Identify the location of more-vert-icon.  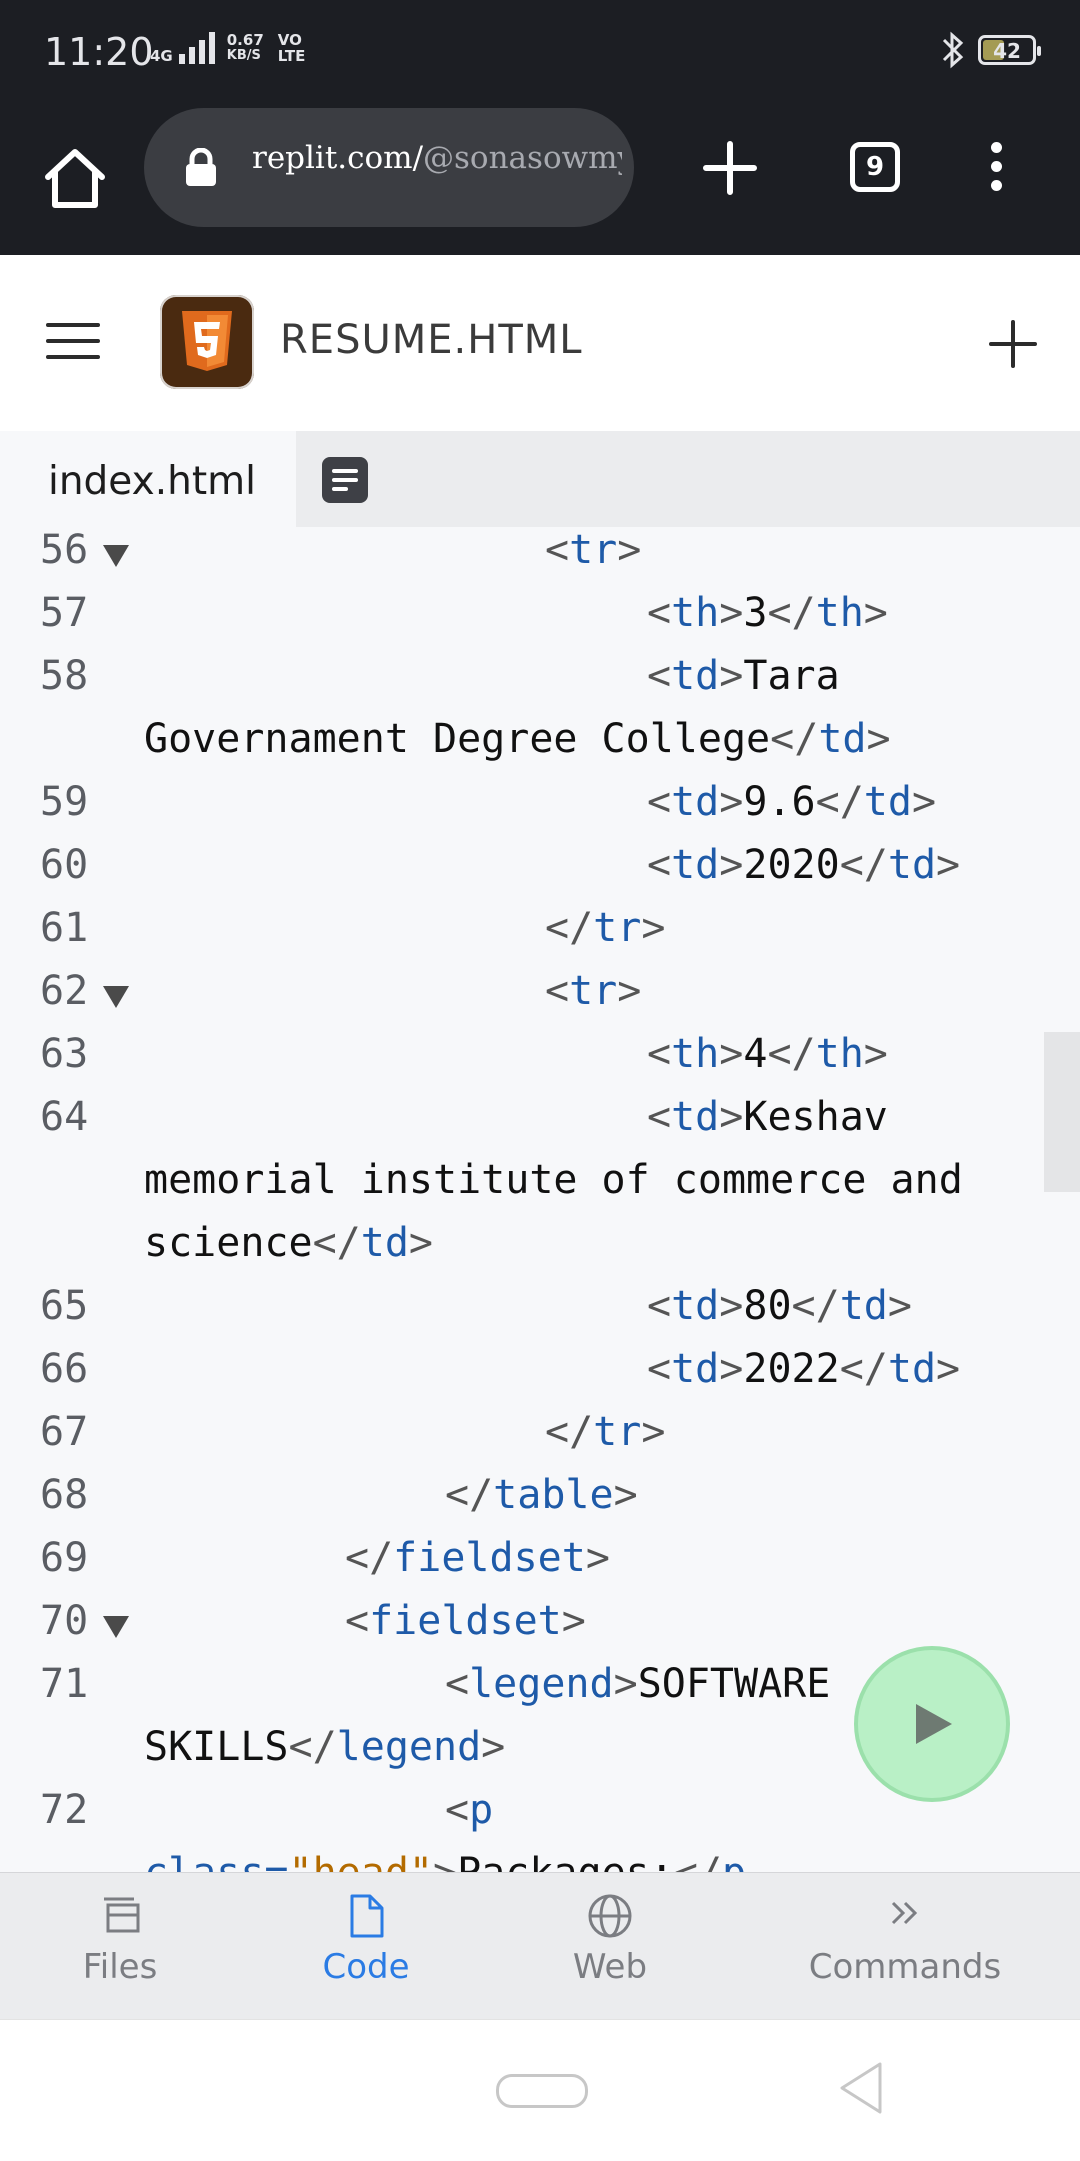
(996, 170).